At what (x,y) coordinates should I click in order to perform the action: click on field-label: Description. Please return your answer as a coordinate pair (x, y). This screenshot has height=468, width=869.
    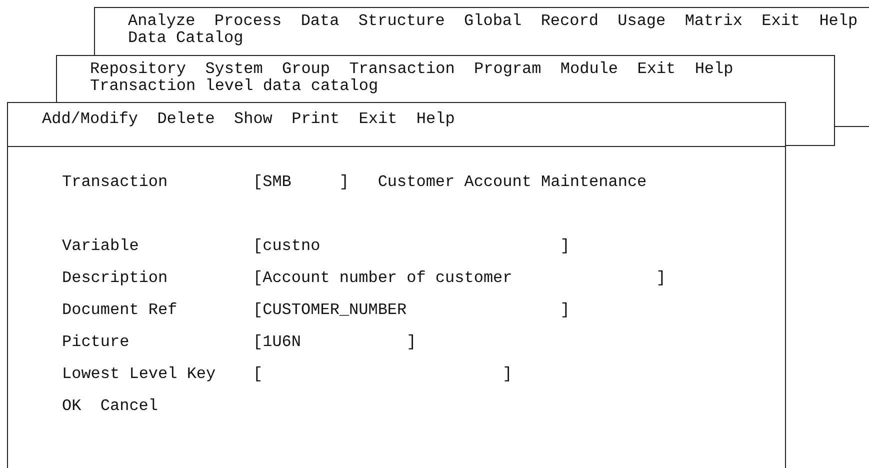
    Looking at the image, I should click on (115, 278).